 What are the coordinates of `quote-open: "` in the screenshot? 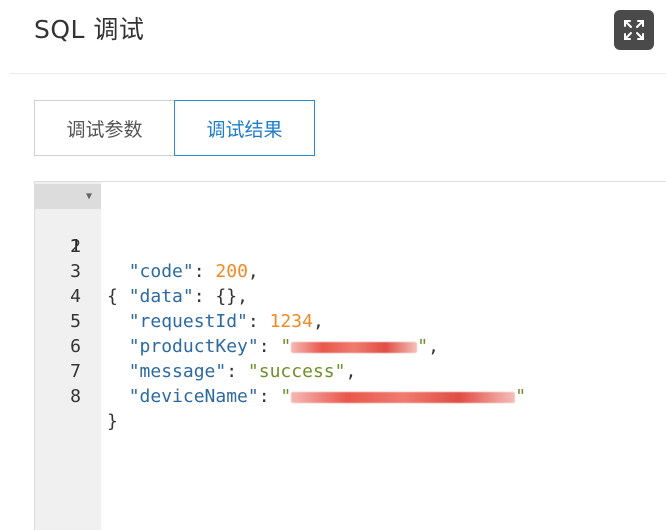 It's located at (286, 396).